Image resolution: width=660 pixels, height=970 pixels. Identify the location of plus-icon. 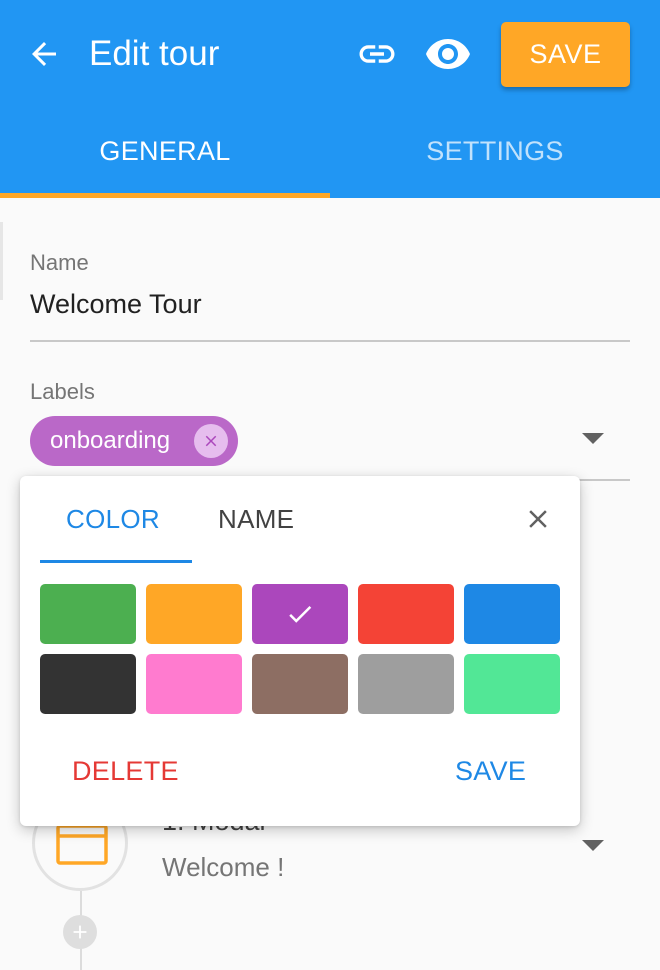
(80, 932).